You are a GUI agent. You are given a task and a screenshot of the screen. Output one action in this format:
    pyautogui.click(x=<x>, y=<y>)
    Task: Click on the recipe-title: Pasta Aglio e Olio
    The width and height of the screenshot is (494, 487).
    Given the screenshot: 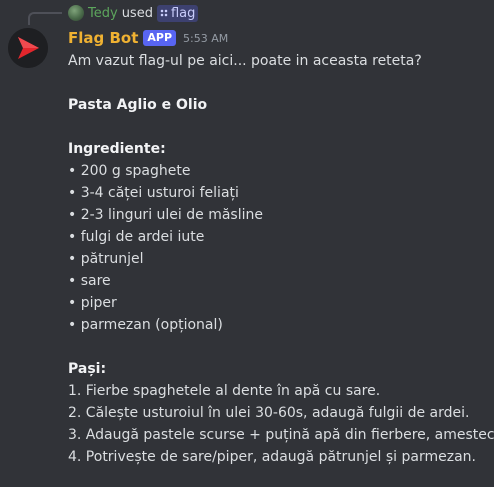 What is the action you would take?
    pyautogui.click(x=138, y=105)
    